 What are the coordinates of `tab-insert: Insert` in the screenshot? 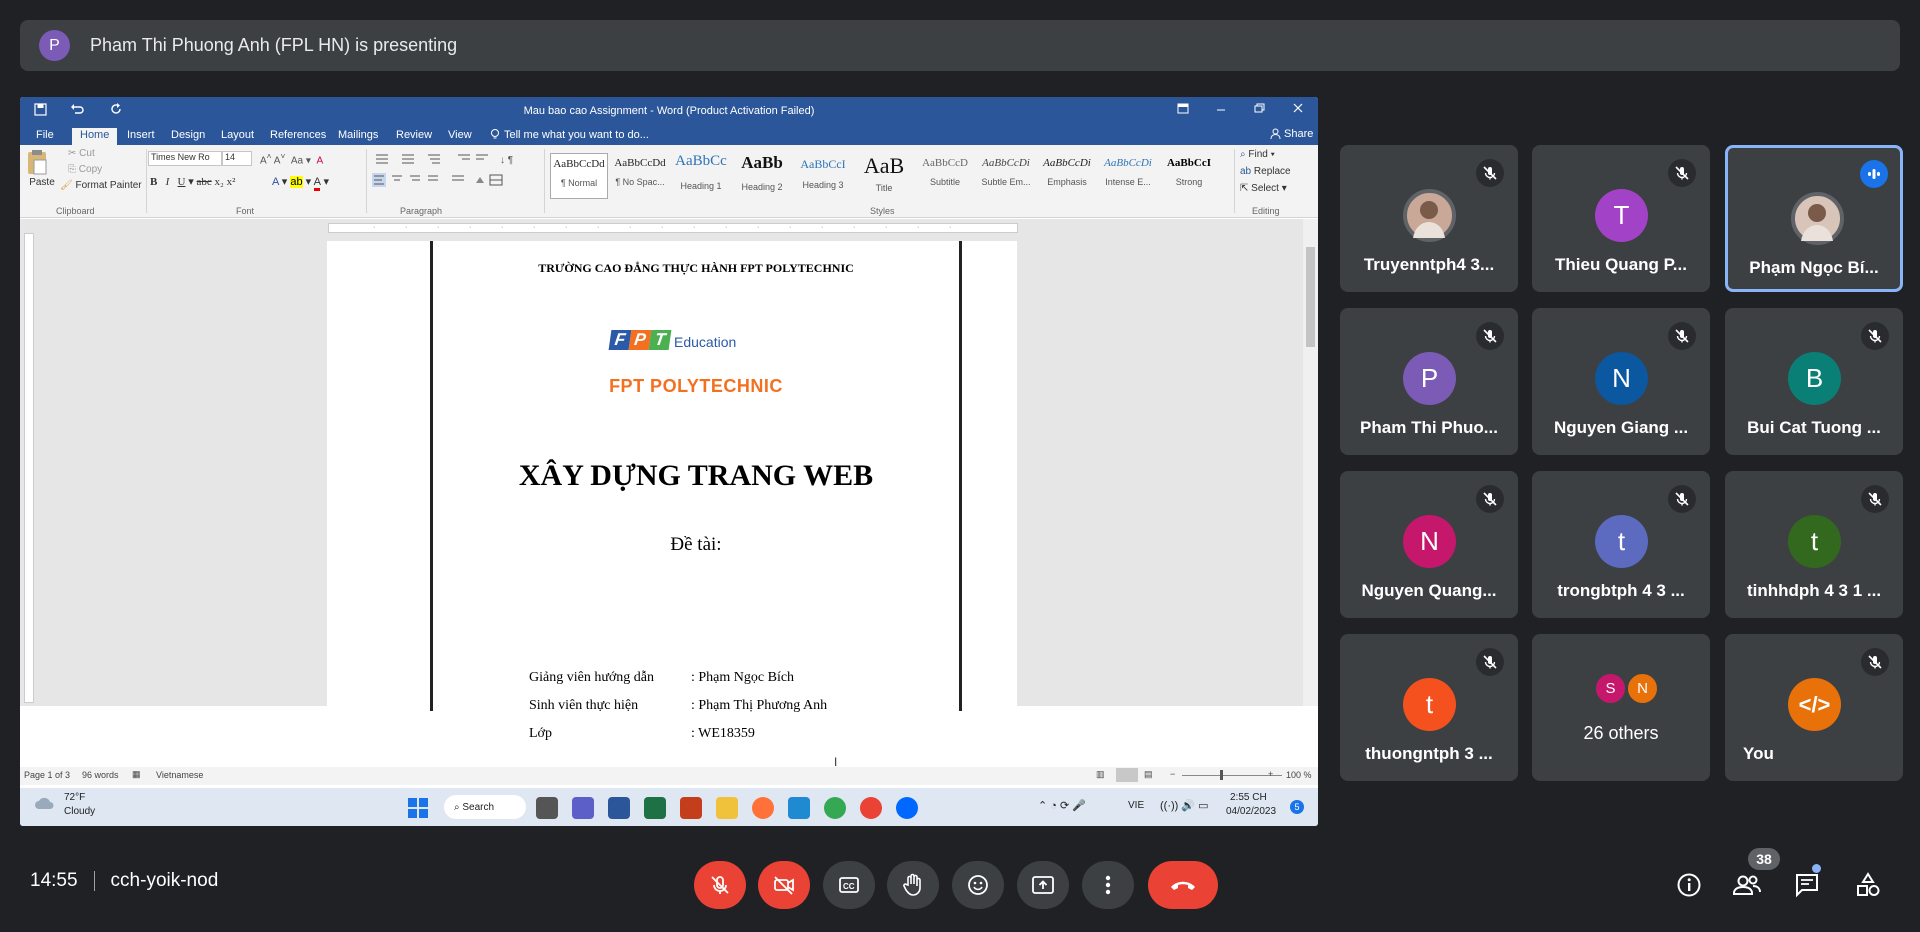 It's located at (141, 135).